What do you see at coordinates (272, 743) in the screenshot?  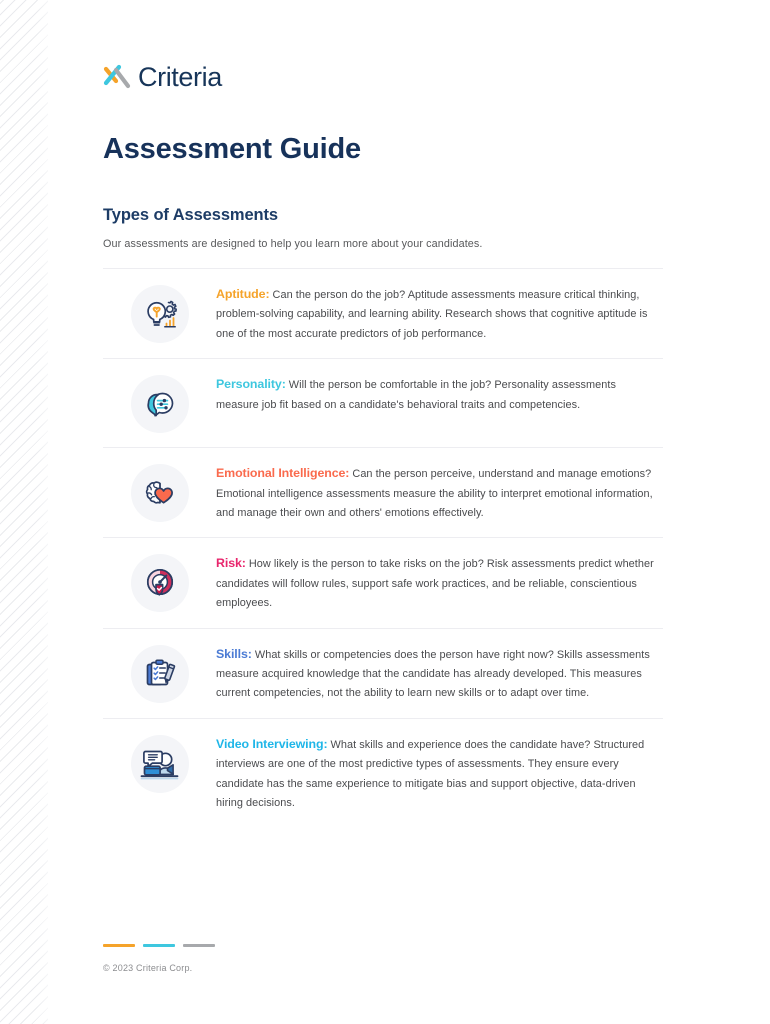 I see `assessment-type-label: Video Interviewing:` at bounding box center [272, 743].